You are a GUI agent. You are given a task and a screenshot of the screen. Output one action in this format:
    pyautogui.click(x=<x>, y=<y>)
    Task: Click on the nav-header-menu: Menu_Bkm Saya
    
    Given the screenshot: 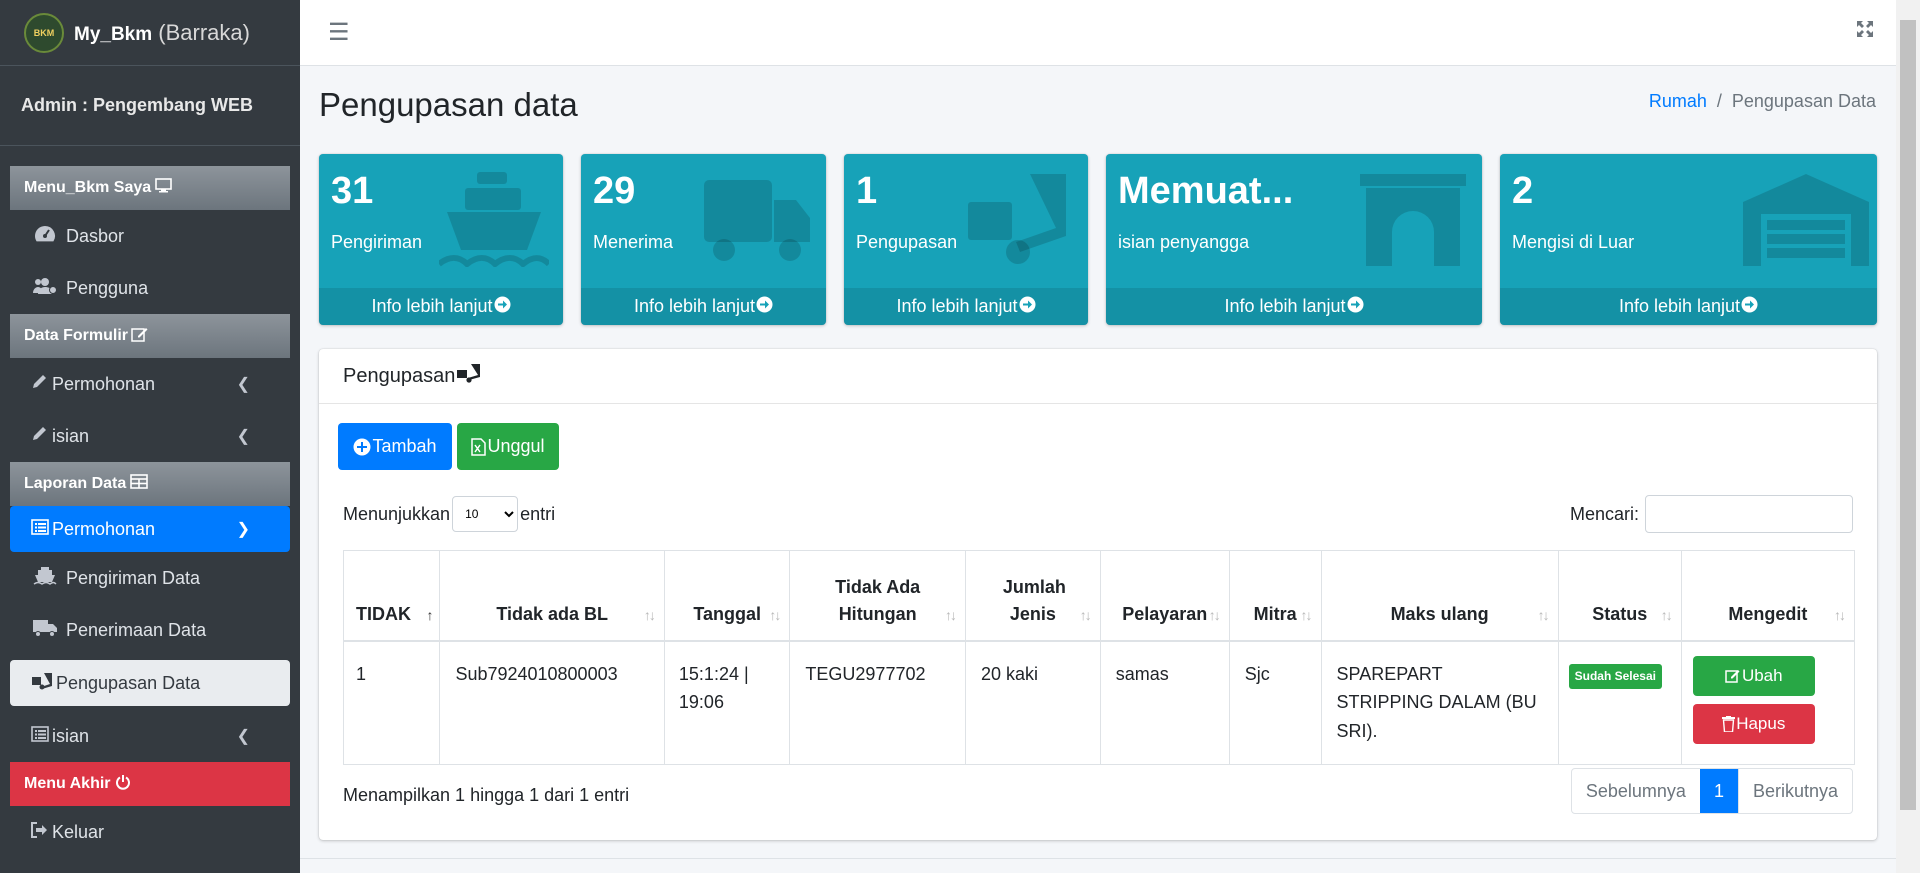 What is the action you would take?
    pyautogui.click(x=150, y=188)
    